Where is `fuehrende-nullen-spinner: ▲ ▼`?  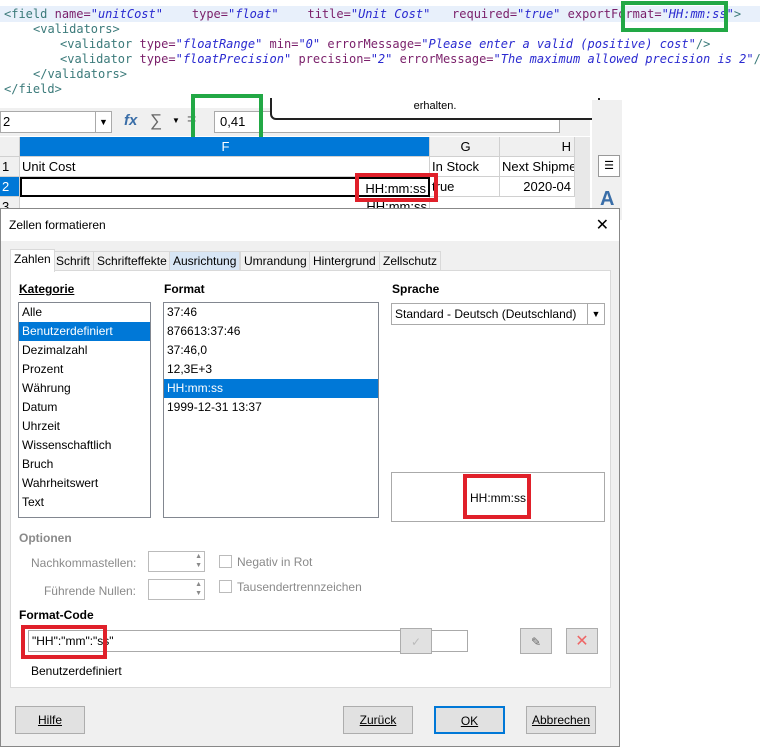
fuehrende-nullen-spinner: ▲ ▼ is located at coordinates (176, 589).